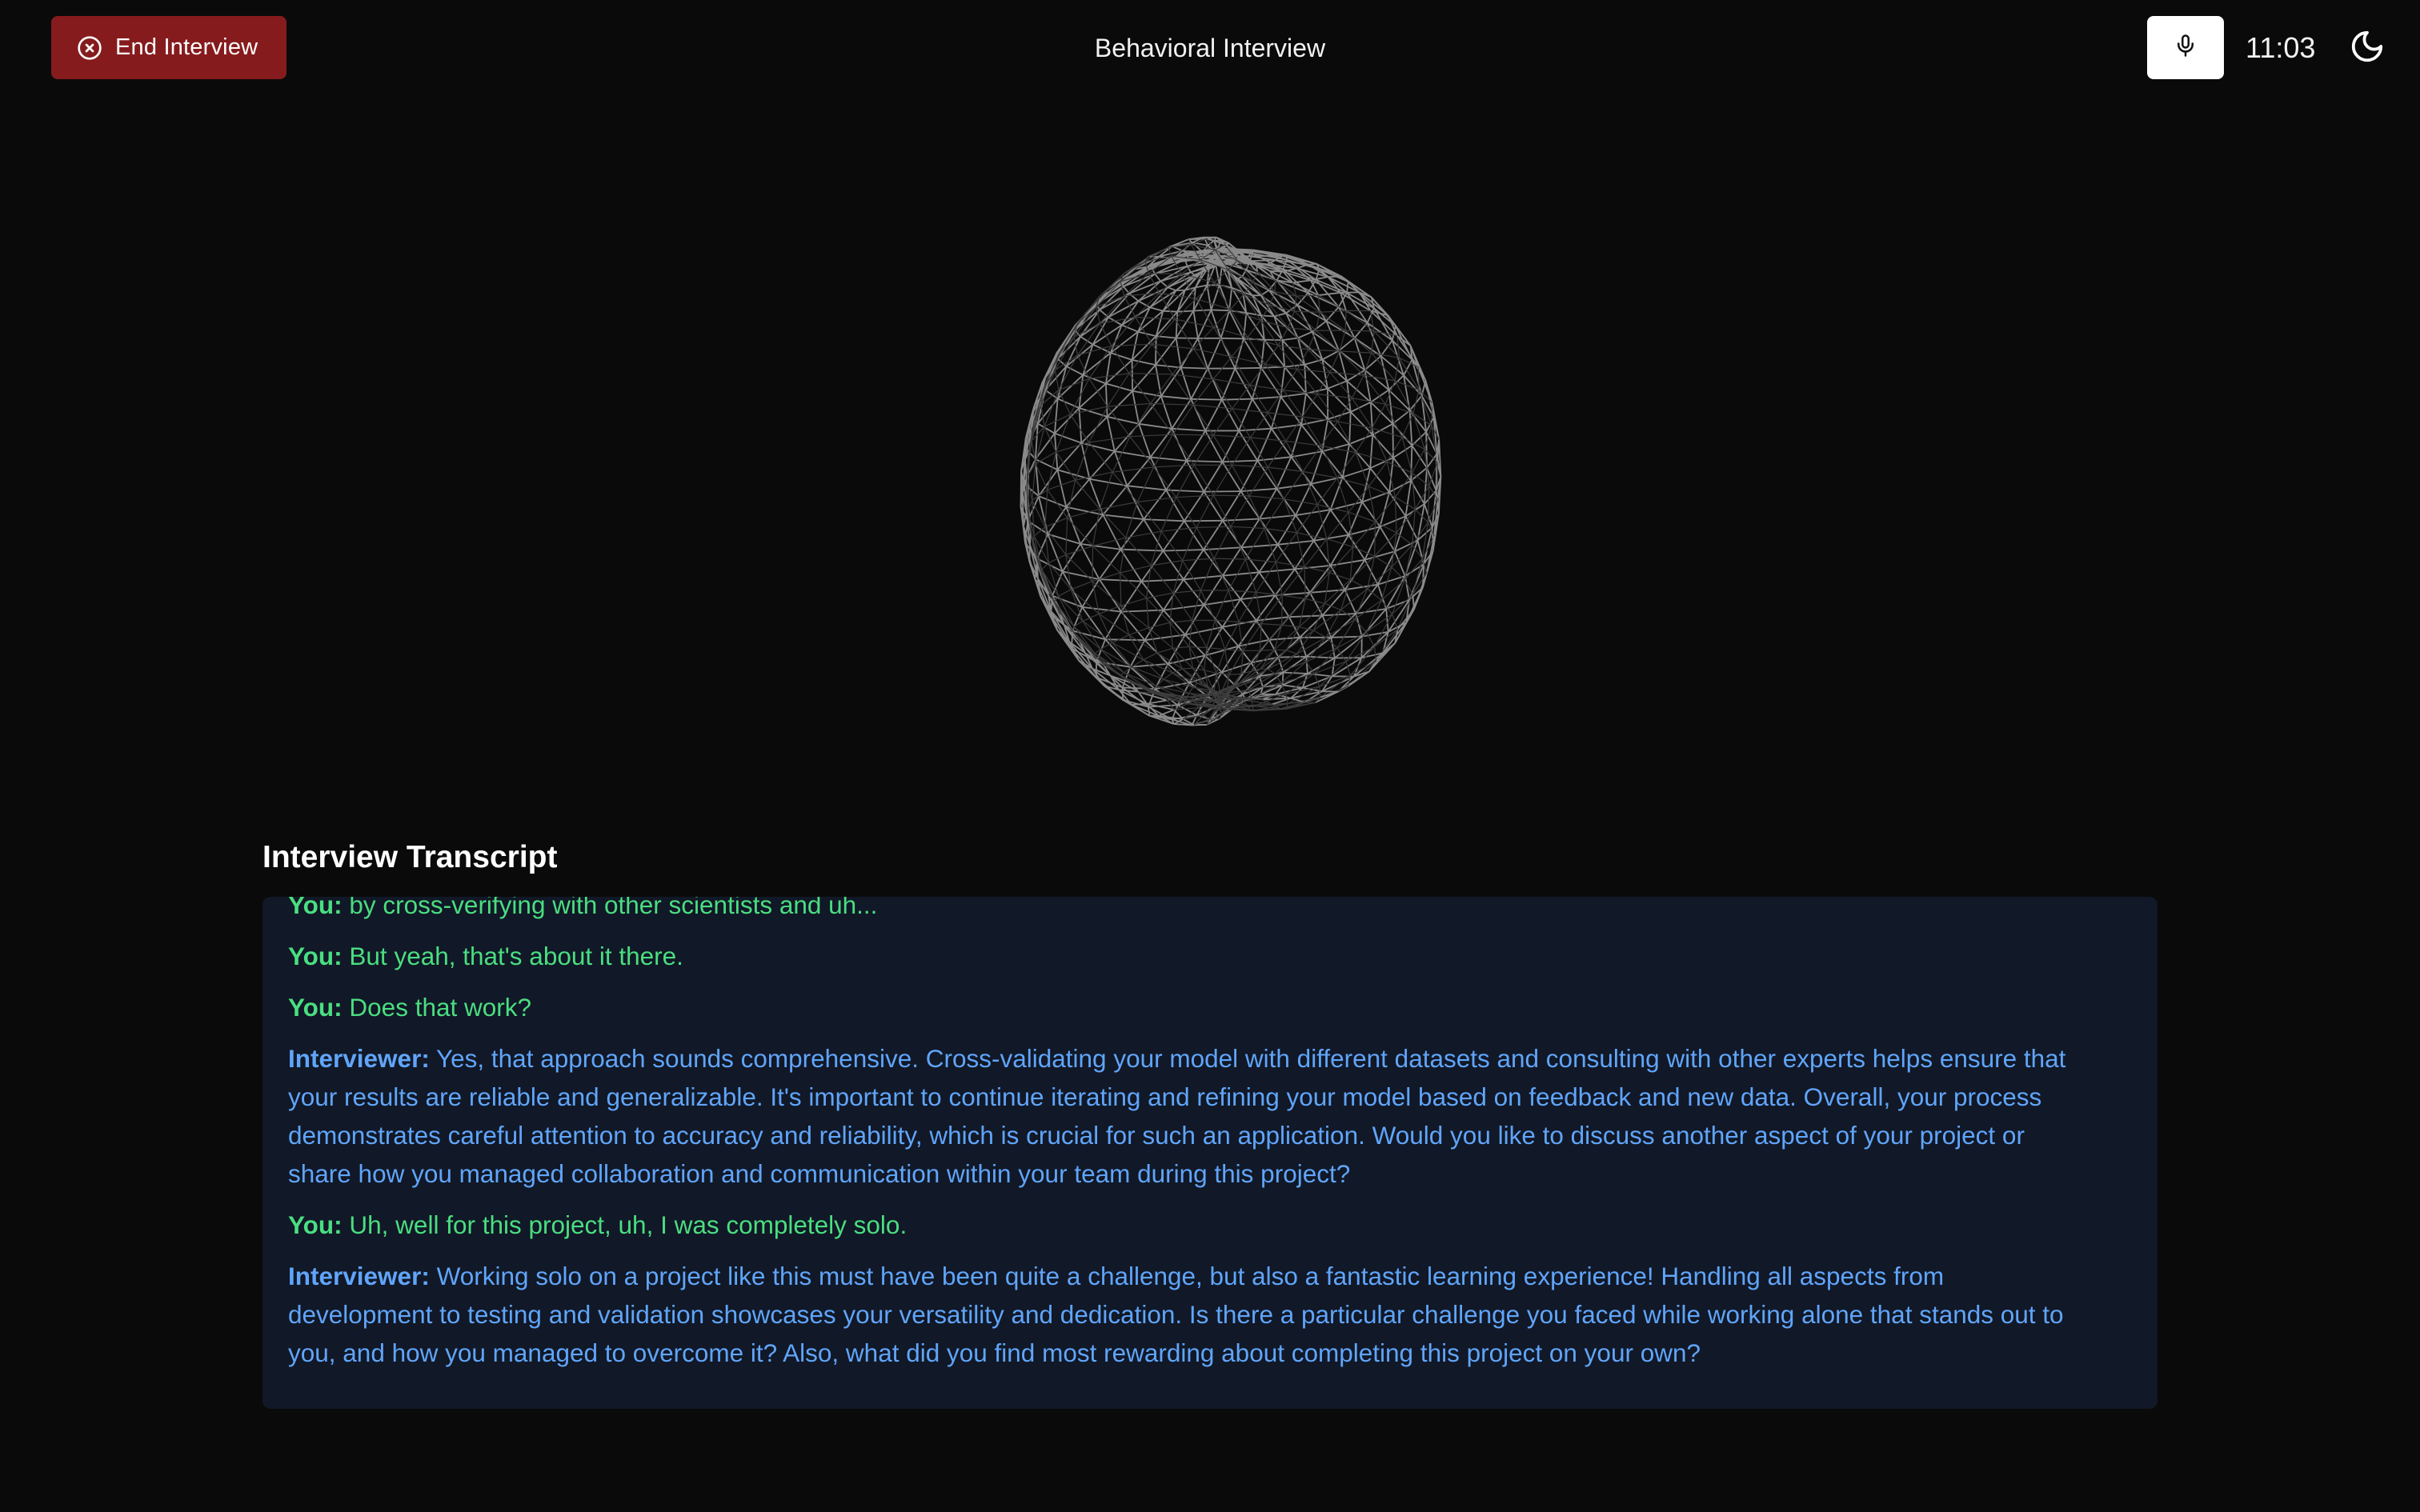 Image resolution: width=2420 pixels, height=1512 pixels. What do you see at coordinates (1190, 1007) in the screenshot?
I see `transcript-message-you: You: Does that work?` at bounding box center [1190, 1007].